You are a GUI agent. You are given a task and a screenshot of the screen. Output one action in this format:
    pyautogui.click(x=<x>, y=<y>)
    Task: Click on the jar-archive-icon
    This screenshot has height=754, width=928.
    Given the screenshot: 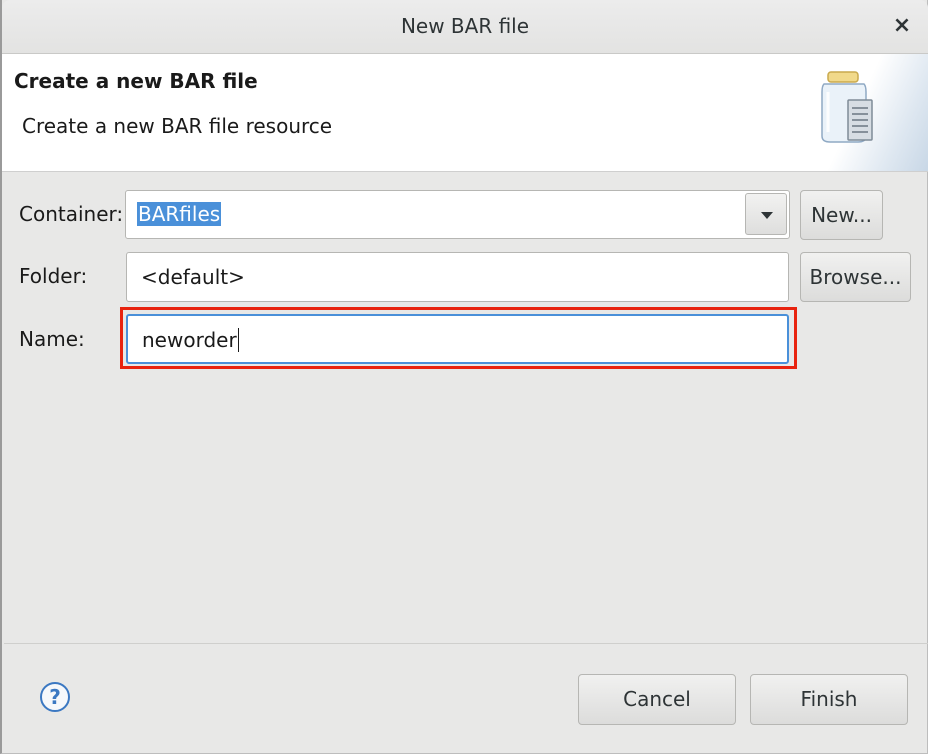 What is the action you would take?
    pyautogui.click(x=847, y=107)
    